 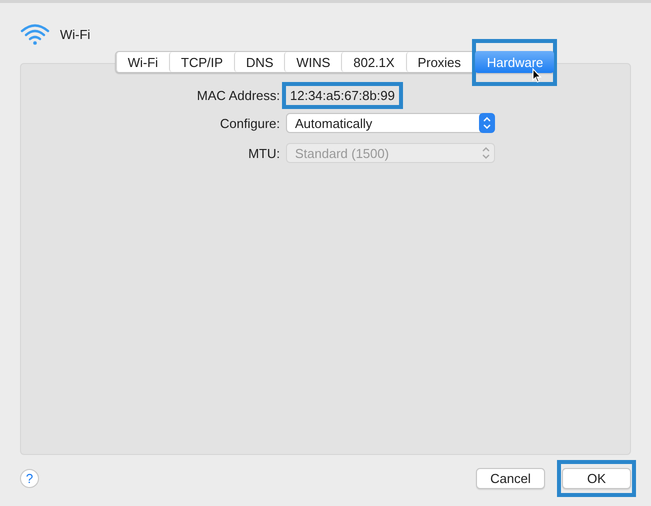 What do you see at coordinates (35, 34) in the screenshot?
I see `wifi-icon` at bounding box center [35, 34].